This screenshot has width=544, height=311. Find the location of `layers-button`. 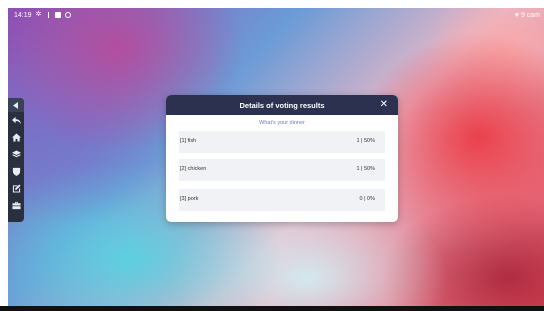

layers-button is located at coordinates (16, 154).